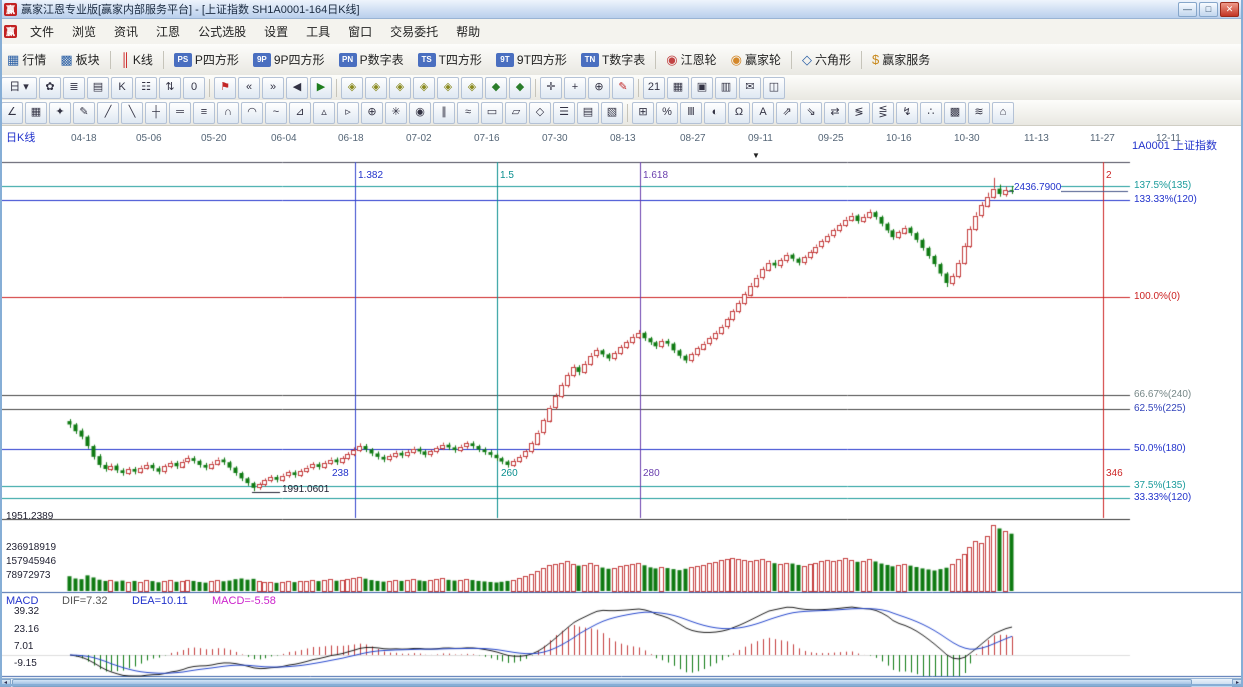  I want to click on quadrant-tool: ⊞, so click(643, 112).